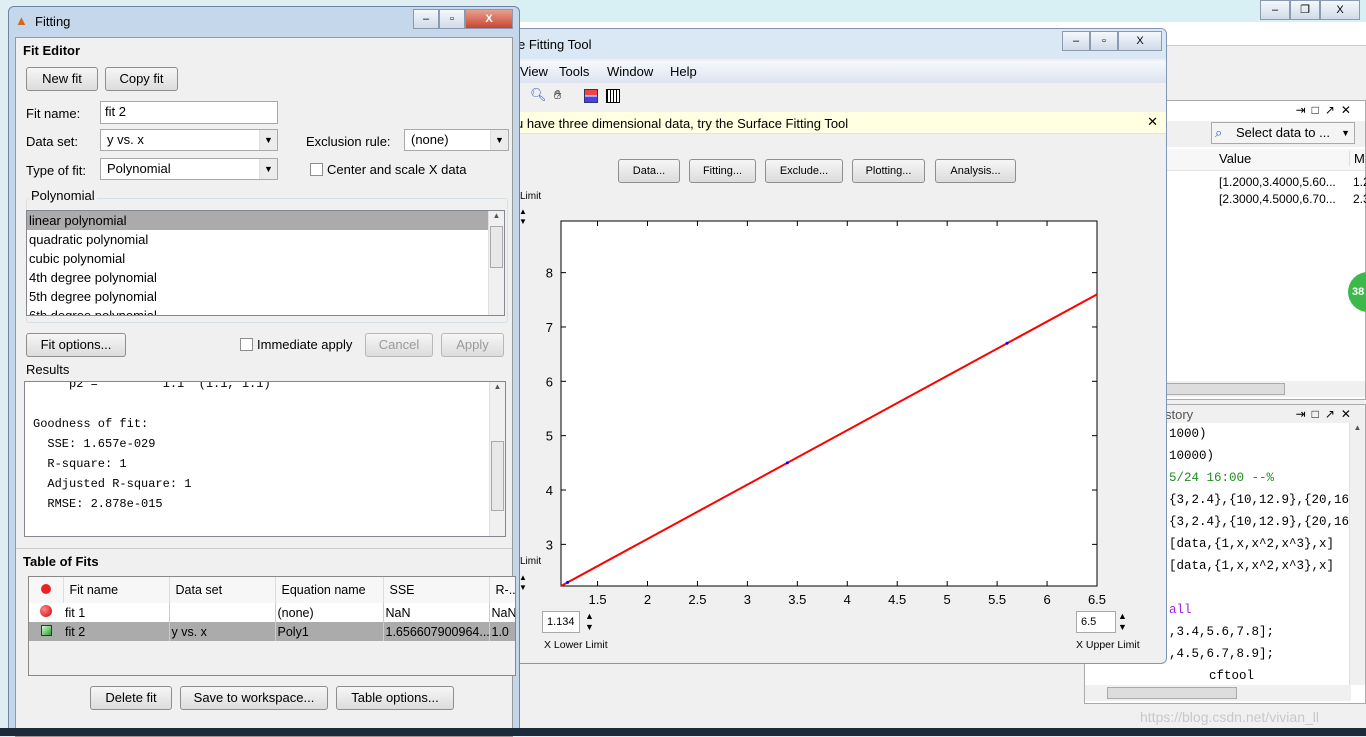 The width and height of the screenshot is (1366, 737). Describe the element at coordinates (296, 344) in the screenshot. I see `immediate-apply-checkbox: Immediate apply` at that location.